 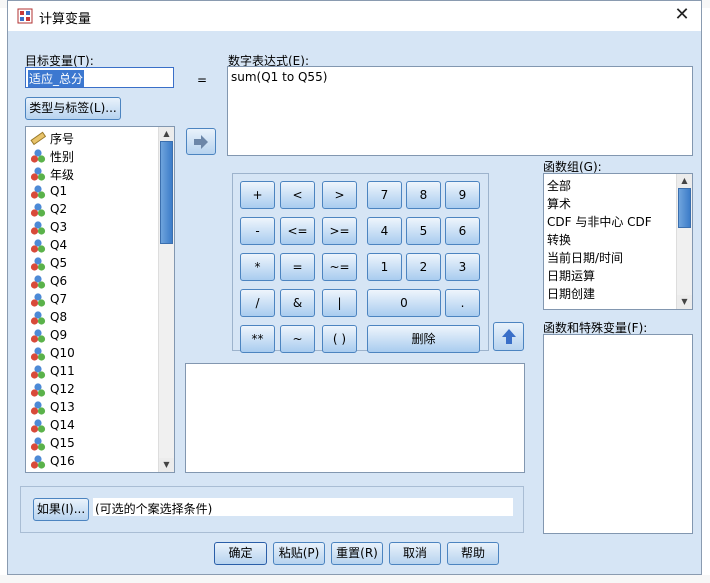 What do you see at coordinates (257, 231) in the screenshot?
I see `keypad-key: -` at bounding box center [257, 231].